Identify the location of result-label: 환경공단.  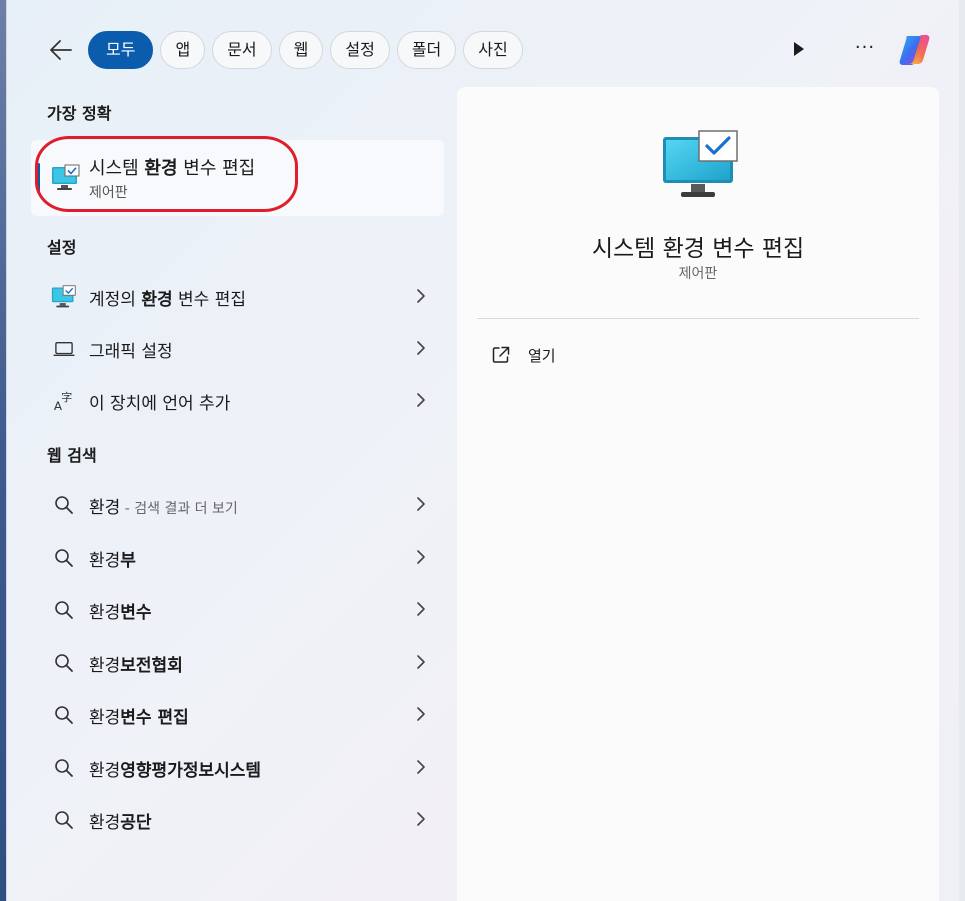
(120, 823).